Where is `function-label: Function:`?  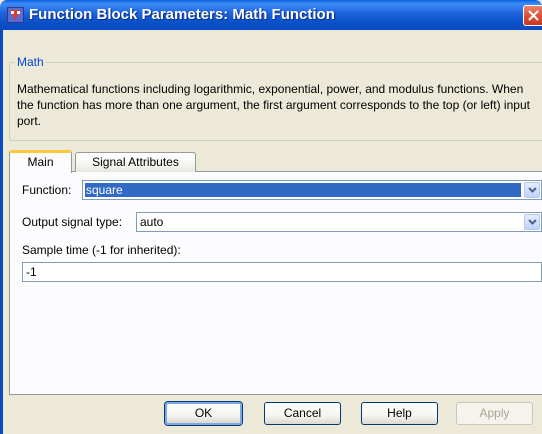 function-label: Function: is located at coordinates (47, 190).